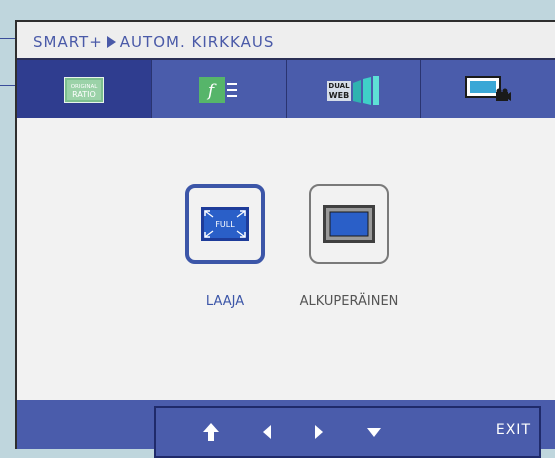  What do you see at coordinates (197, 42) in the screenshot?
I see `breadcrumb-submenu: AUTOM. KIRKKAUS` at bounding box center [197, 42].